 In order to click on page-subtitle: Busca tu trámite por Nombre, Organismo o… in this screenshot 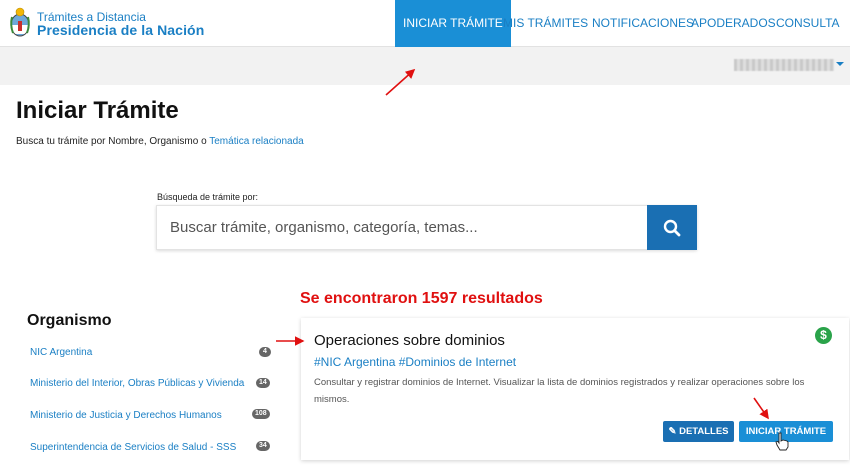, I will do `click(160, 141)`.